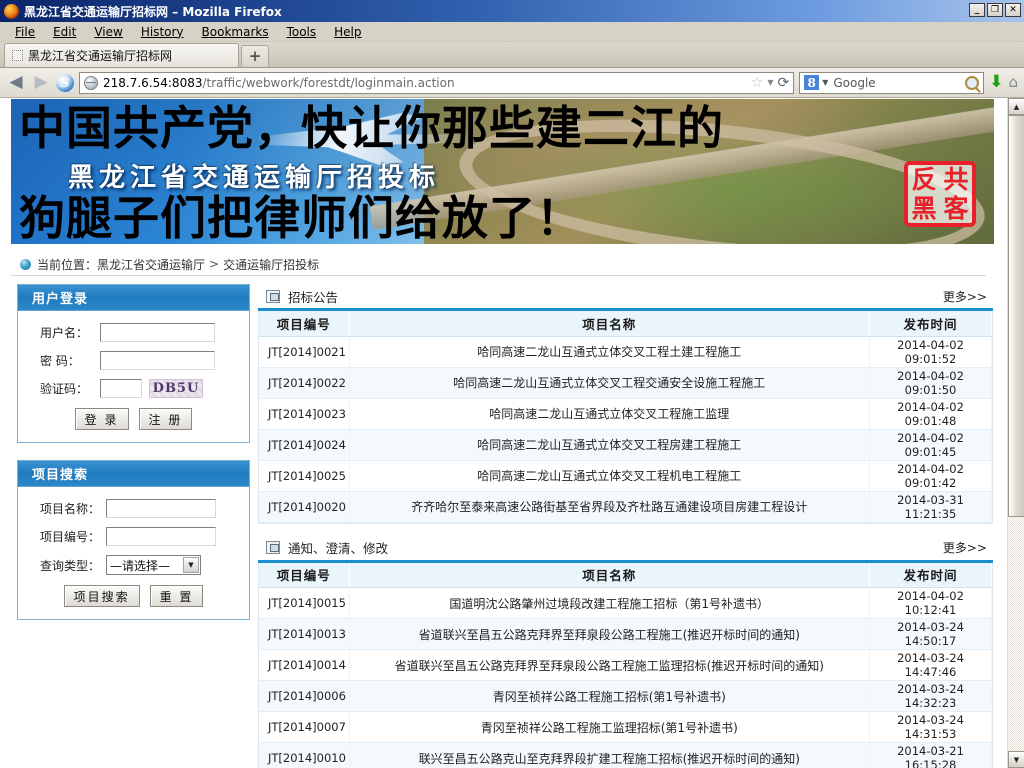  Describe the element at coordinates (609, 634) in the screenshot. I see `cell-name: 省道联兴至昌五公路克拜界至拜泉段公路工程施工(推迟开标时间的通知)` at that location.